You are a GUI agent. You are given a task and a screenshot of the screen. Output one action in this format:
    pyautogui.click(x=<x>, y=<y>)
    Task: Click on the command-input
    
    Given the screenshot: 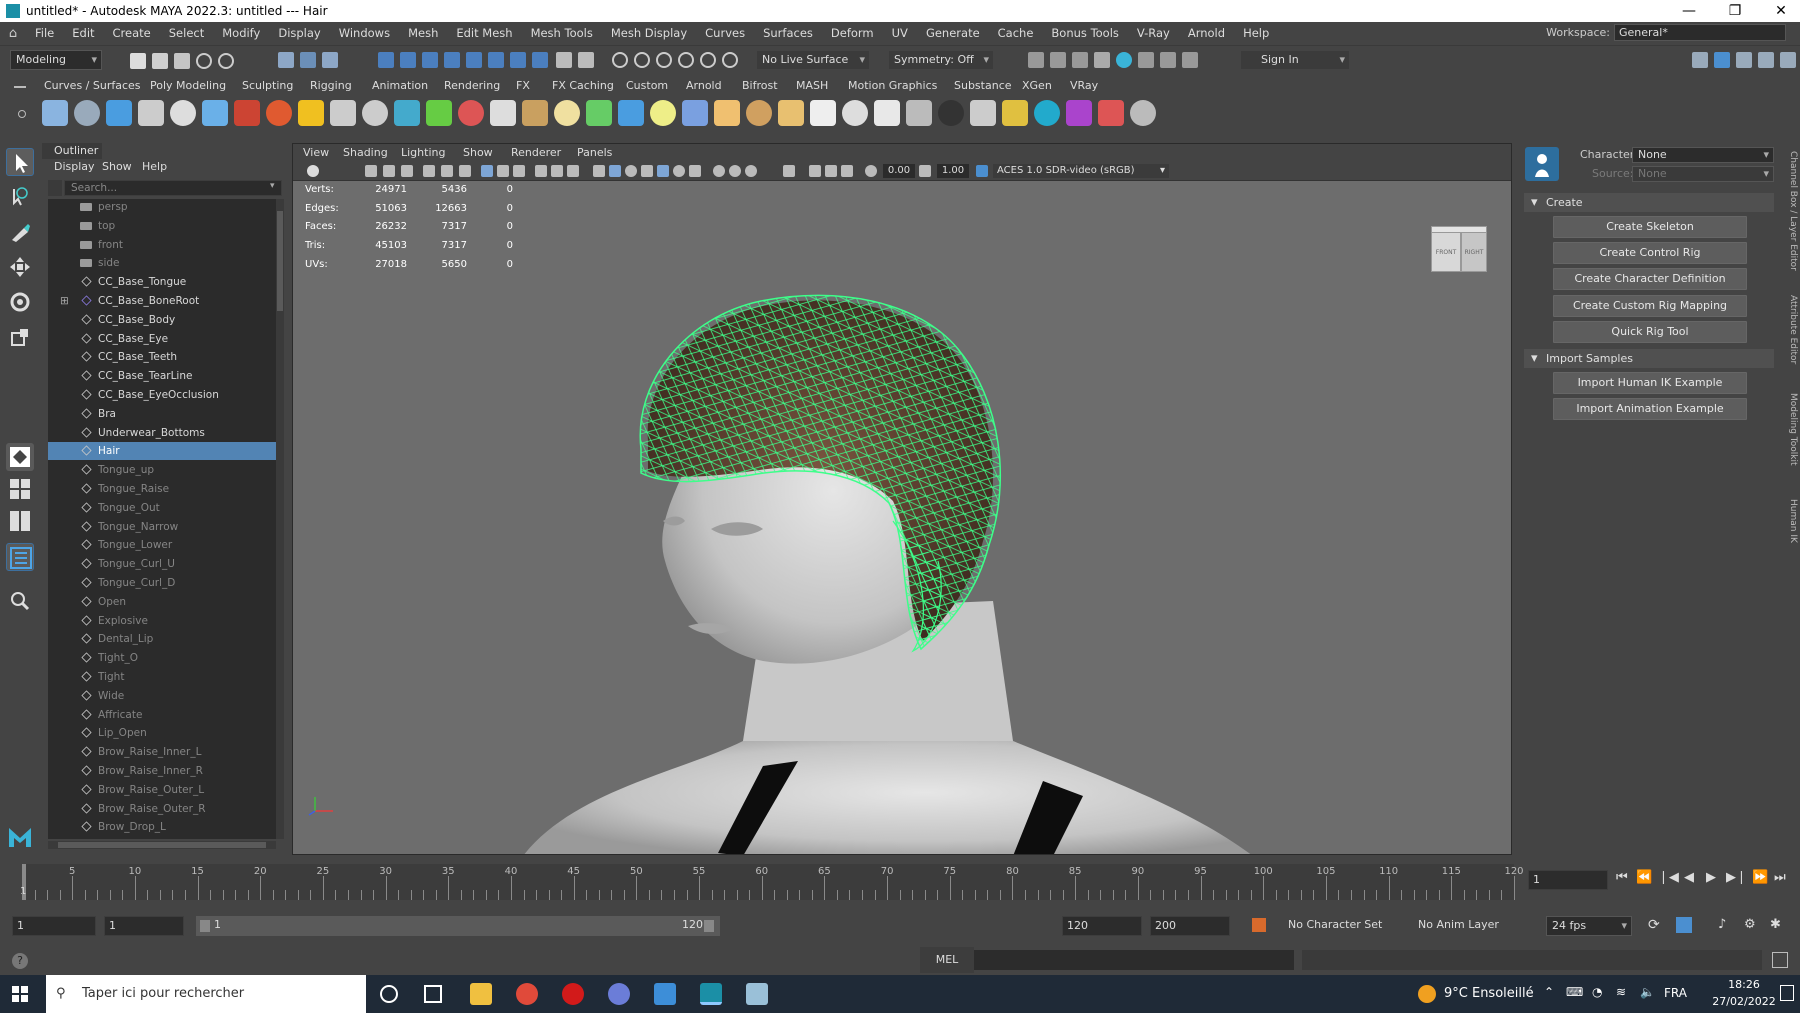 What is the action you would take?
    pyautogui.click(x=1134, y=960)
    